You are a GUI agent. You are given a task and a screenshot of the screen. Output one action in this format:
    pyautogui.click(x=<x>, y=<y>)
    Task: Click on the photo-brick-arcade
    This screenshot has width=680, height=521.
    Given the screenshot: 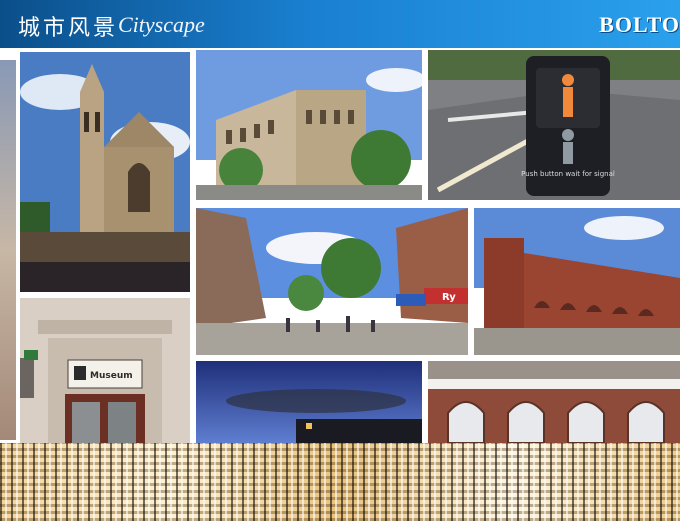 What is the action you would take?
    pyautogui.click(x=577, y=281)
    